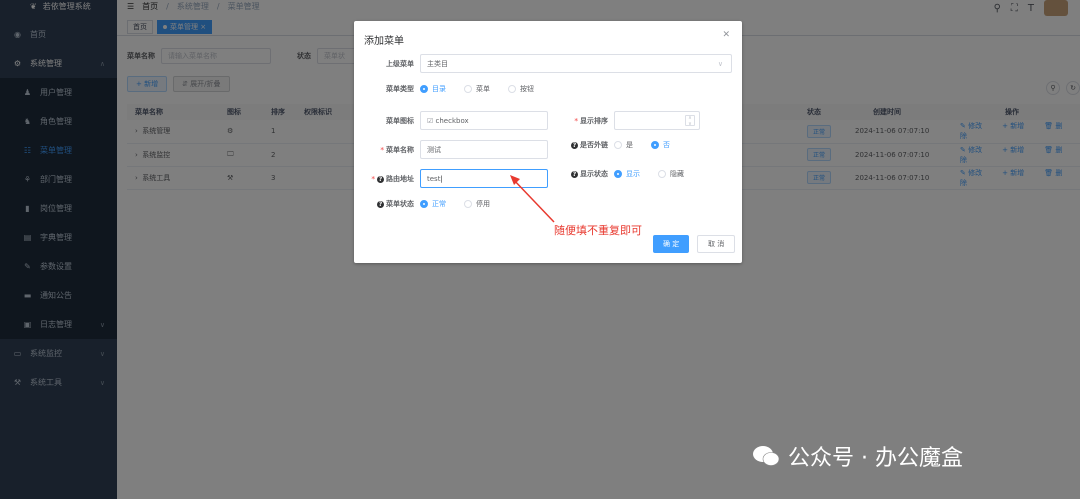  Describe the element at coordinates (400, 63) in the screenshot. I see `parent-menu-label: 上级菜单` at that location.